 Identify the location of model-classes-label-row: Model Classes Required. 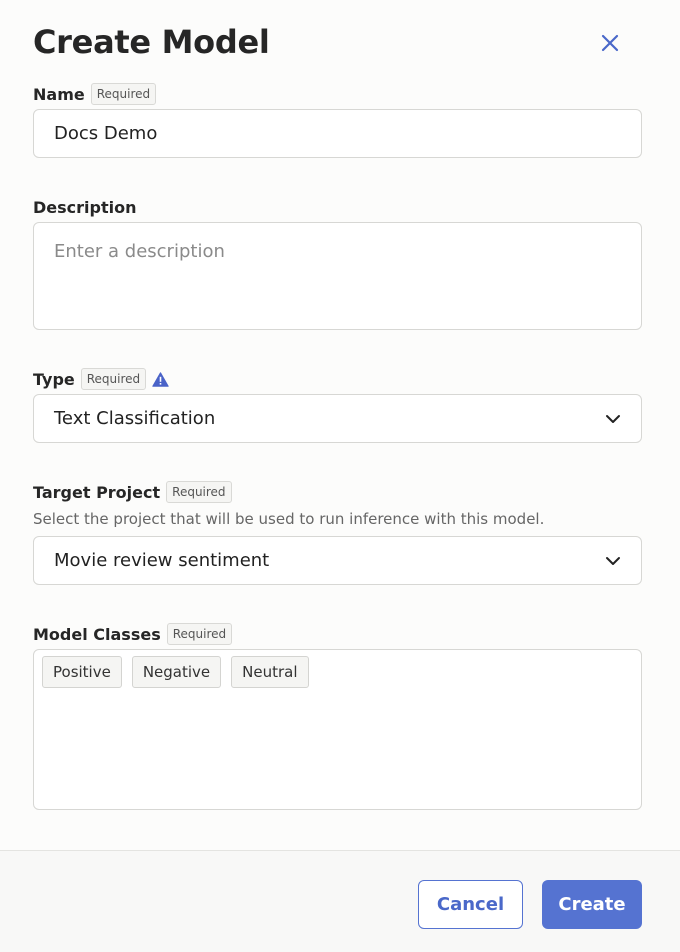
(133, 634).